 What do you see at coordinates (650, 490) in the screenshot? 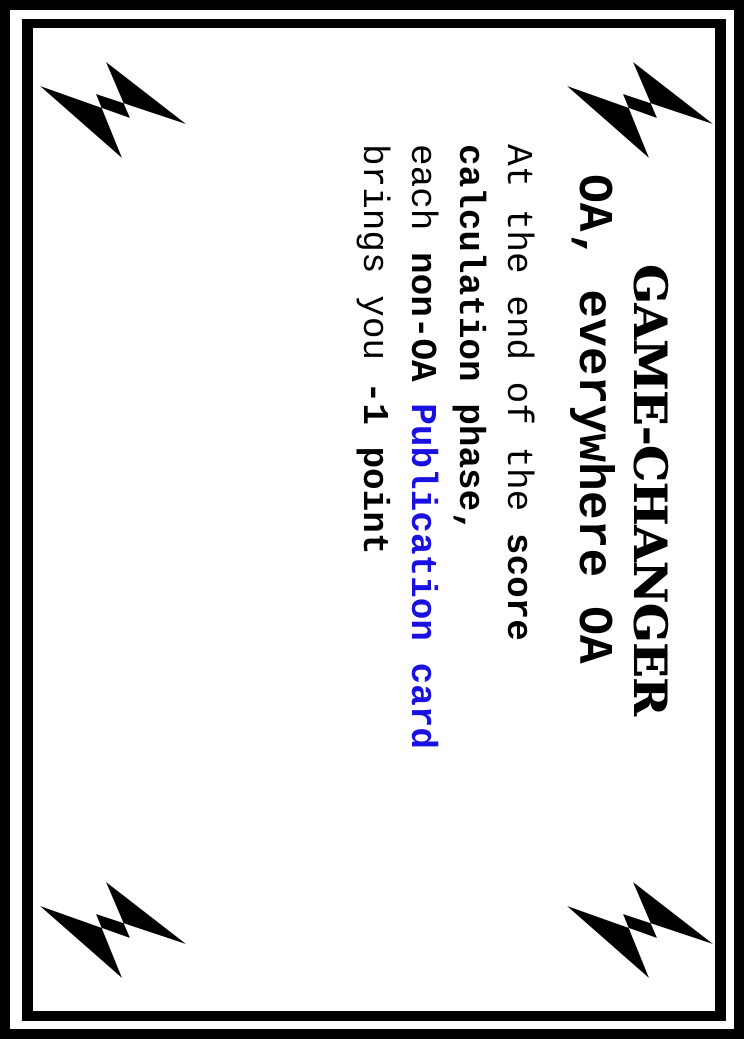
I see `card-type-title: GAME-CHANGER` at bounding box center [650, 490].